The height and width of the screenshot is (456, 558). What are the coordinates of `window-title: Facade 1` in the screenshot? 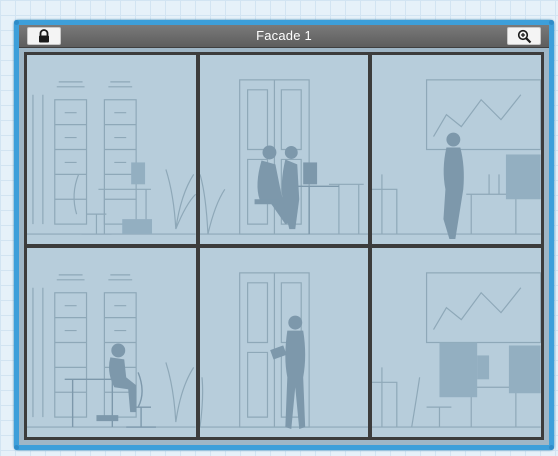 It's located at (284, 35).